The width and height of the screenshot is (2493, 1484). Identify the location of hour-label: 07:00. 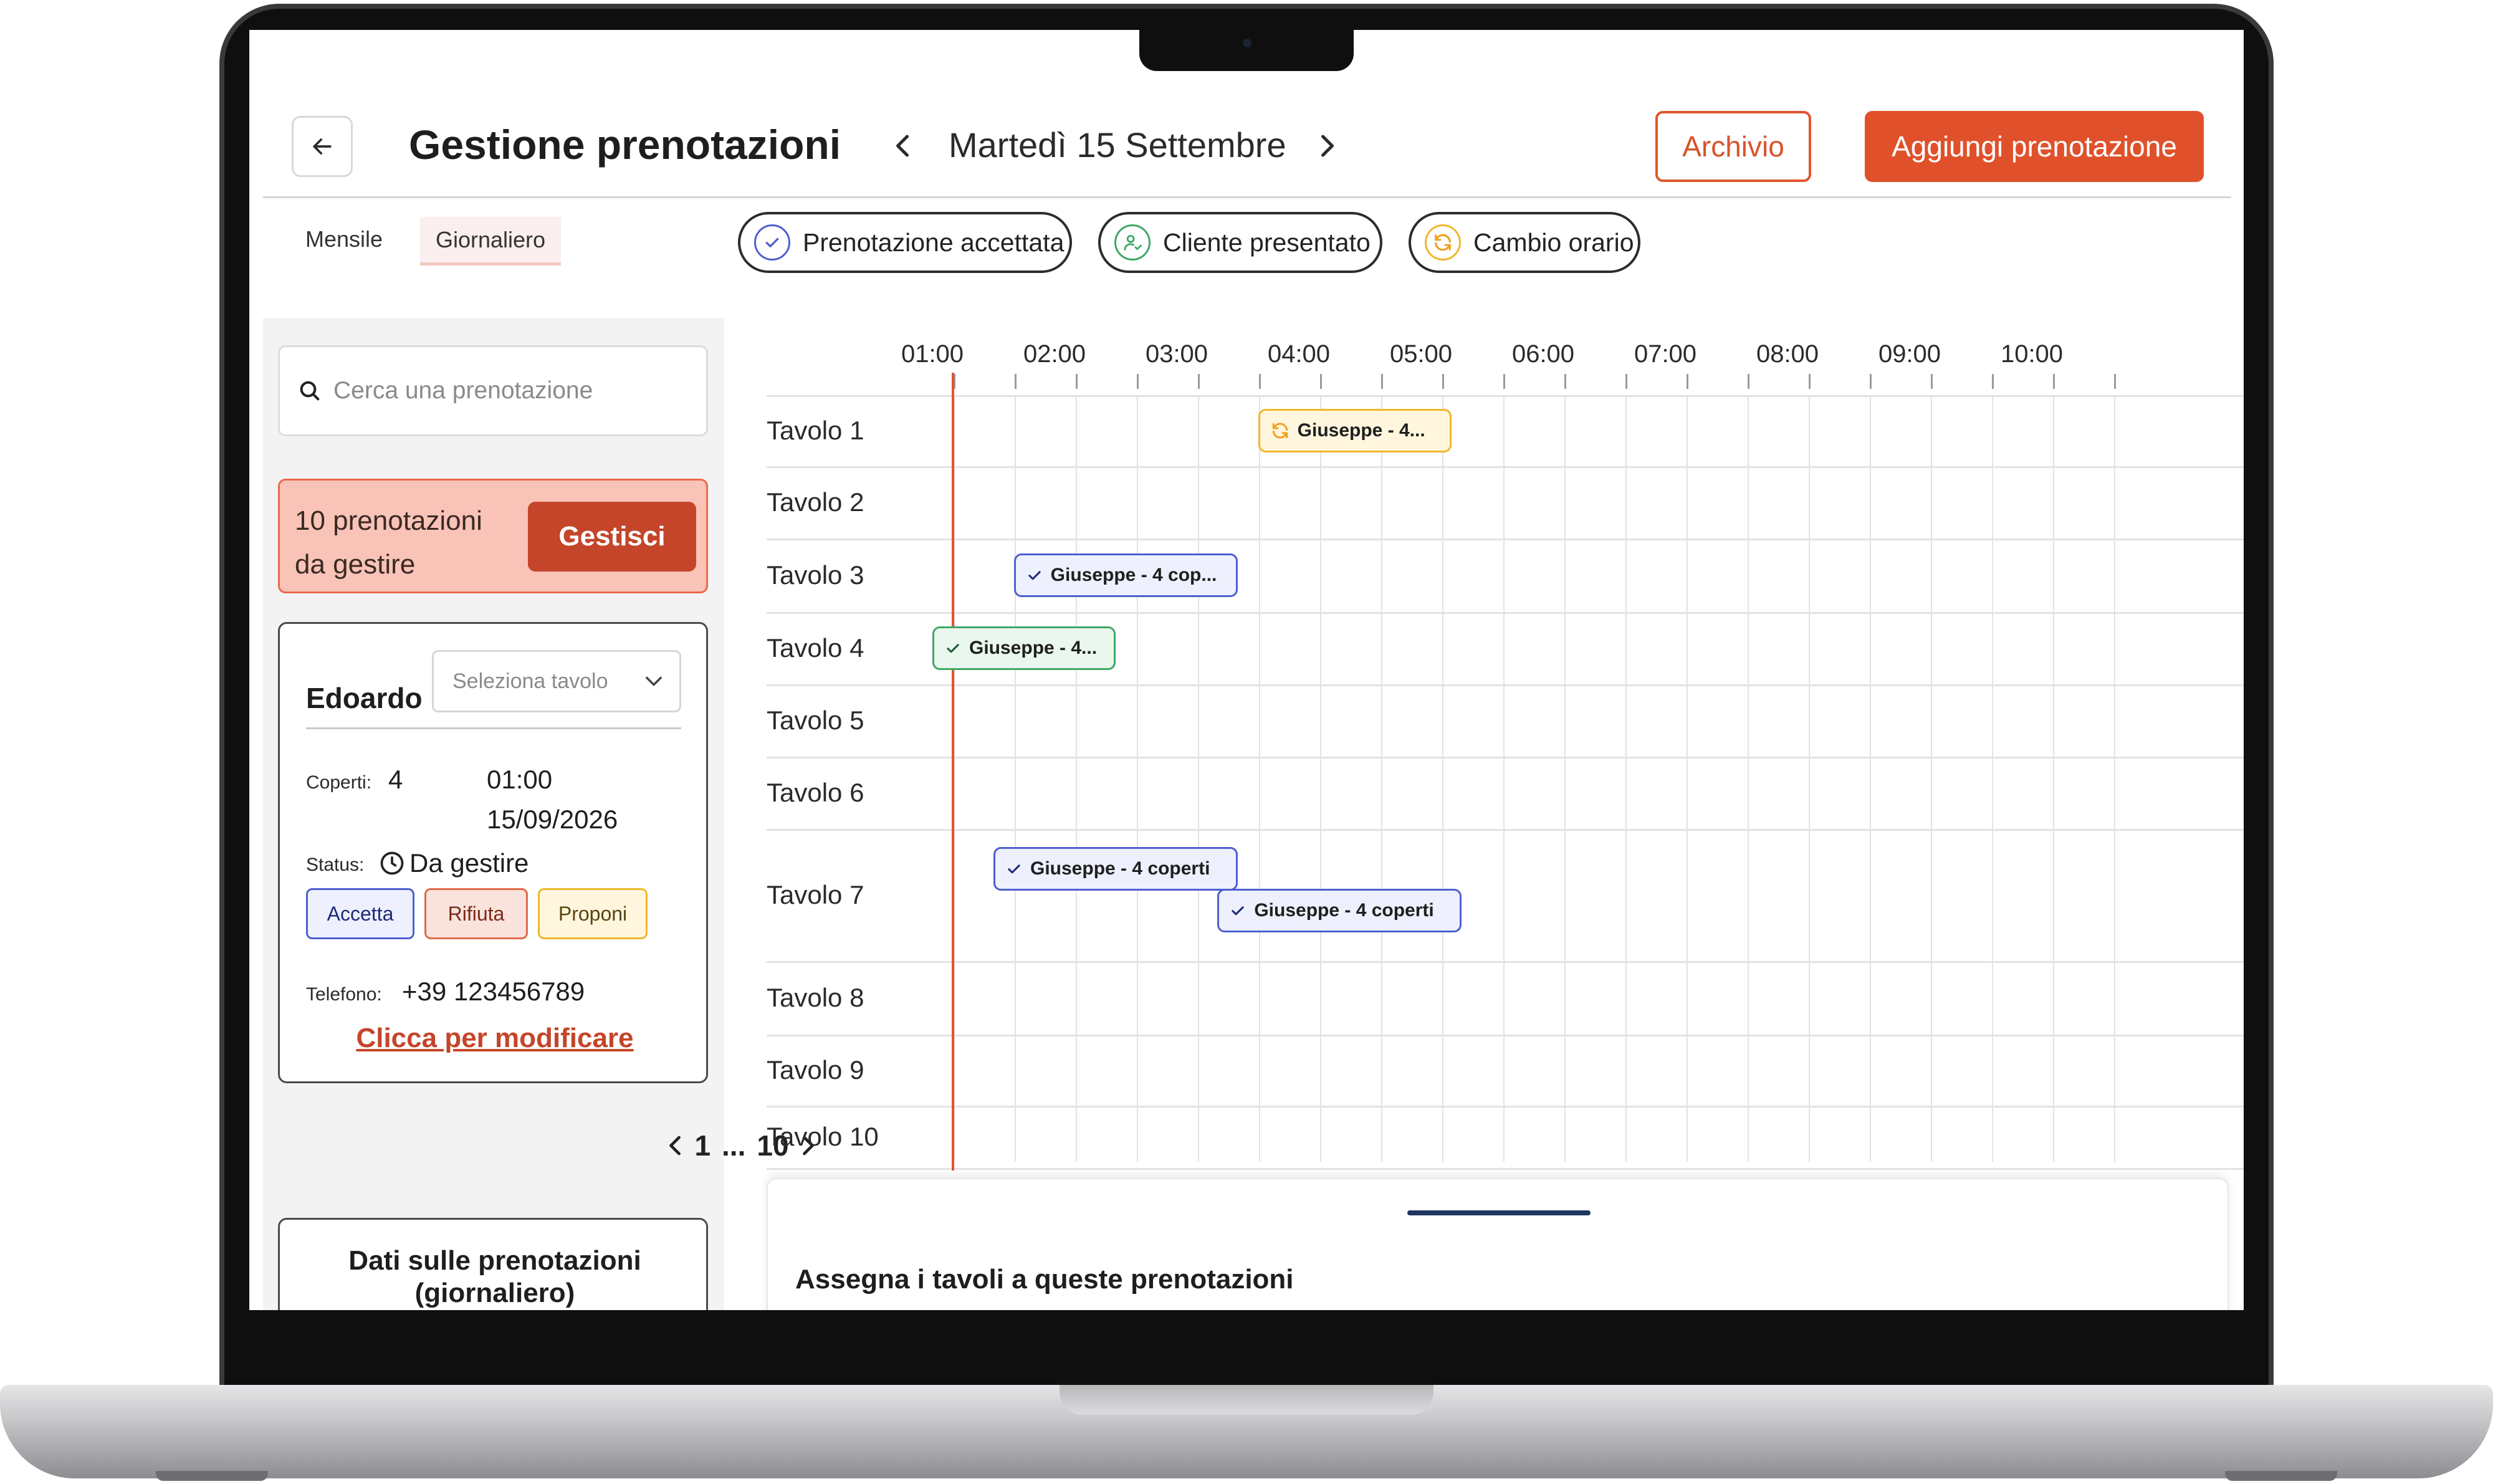
(1666, 354).